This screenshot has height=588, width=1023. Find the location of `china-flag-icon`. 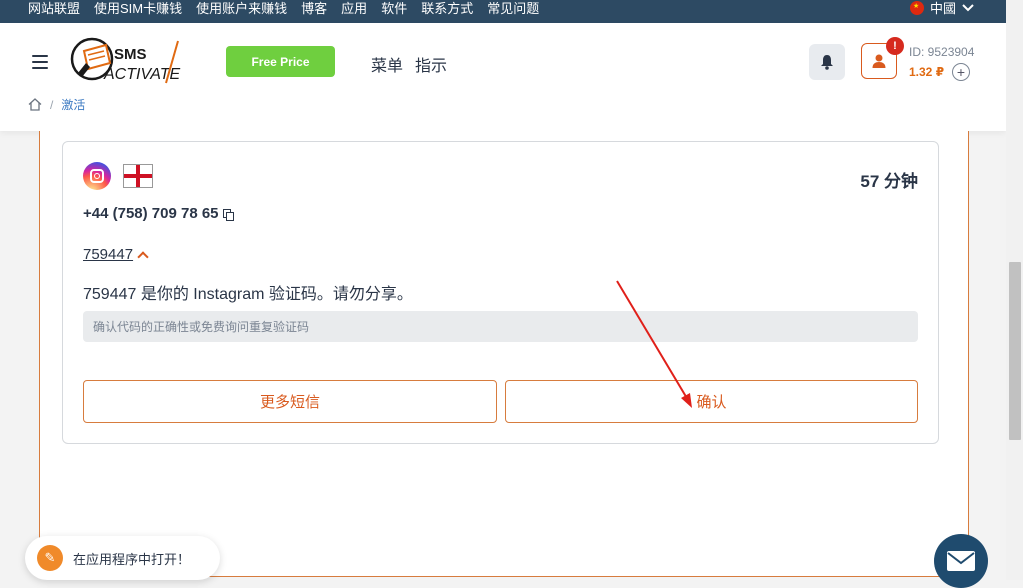

china-flag-icon is located at coordinates (916, 7).